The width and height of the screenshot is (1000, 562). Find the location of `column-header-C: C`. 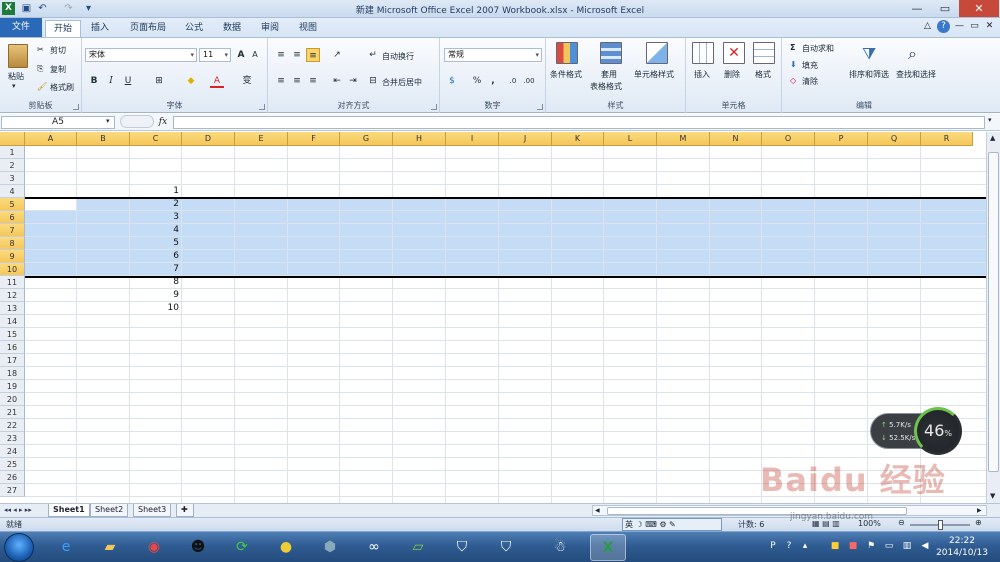

column-header-C: C is located at coordinates (156, 139).